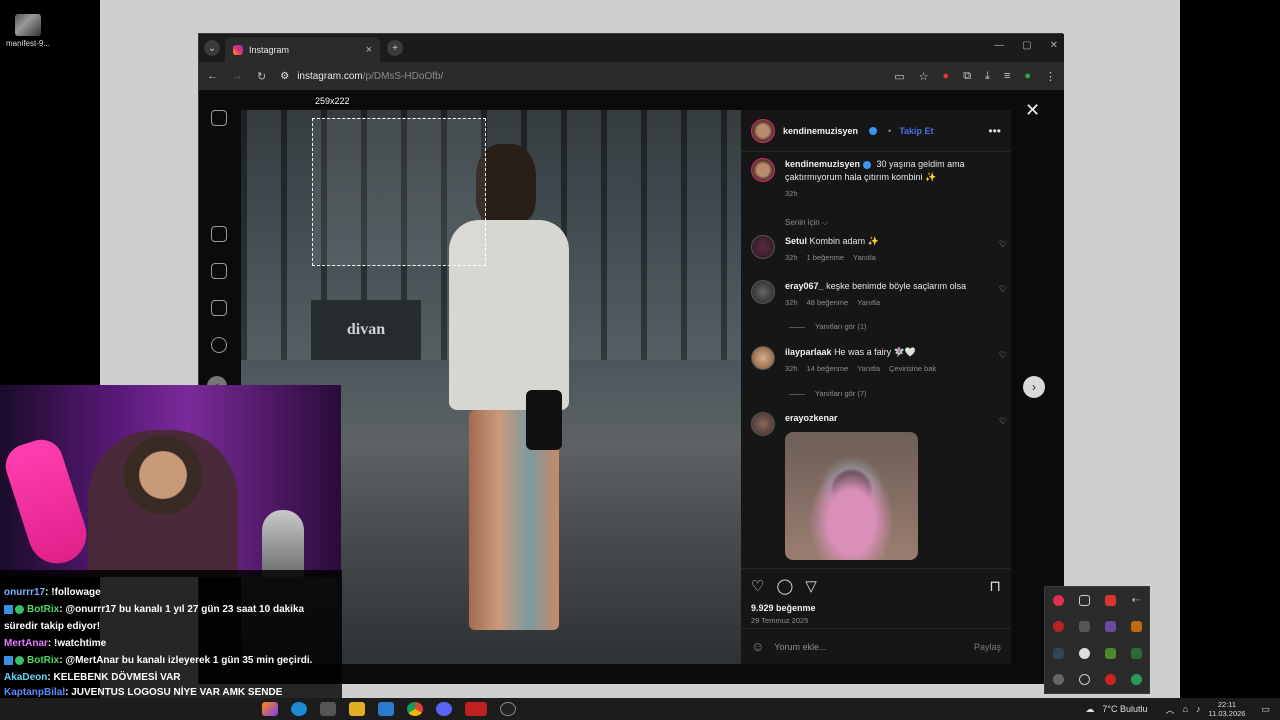 The image size is (1280, 720). I want to click on comment-likes: 48 beğenme, so click(828, 302).